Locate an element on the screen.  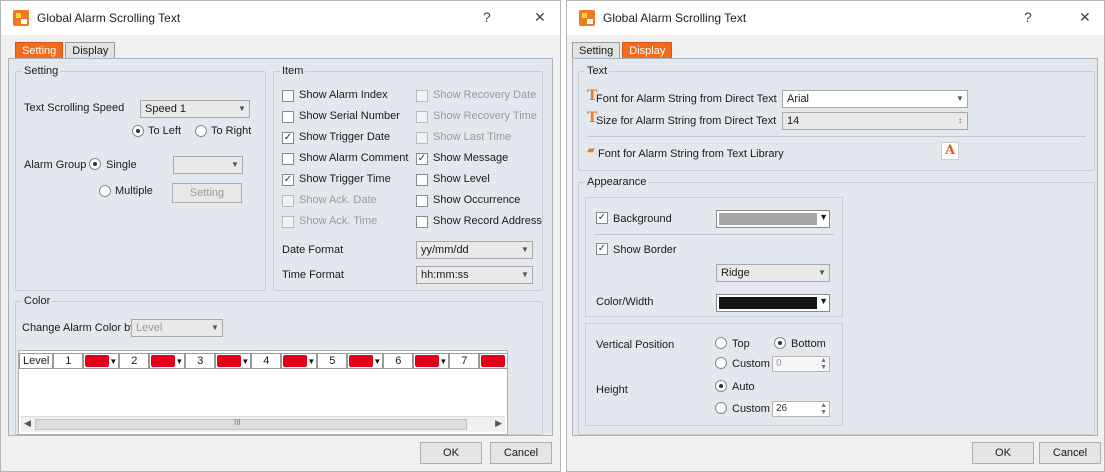
size-direct-label: Size for Alarm String from Direct Text is located at coordinates (686, 121).